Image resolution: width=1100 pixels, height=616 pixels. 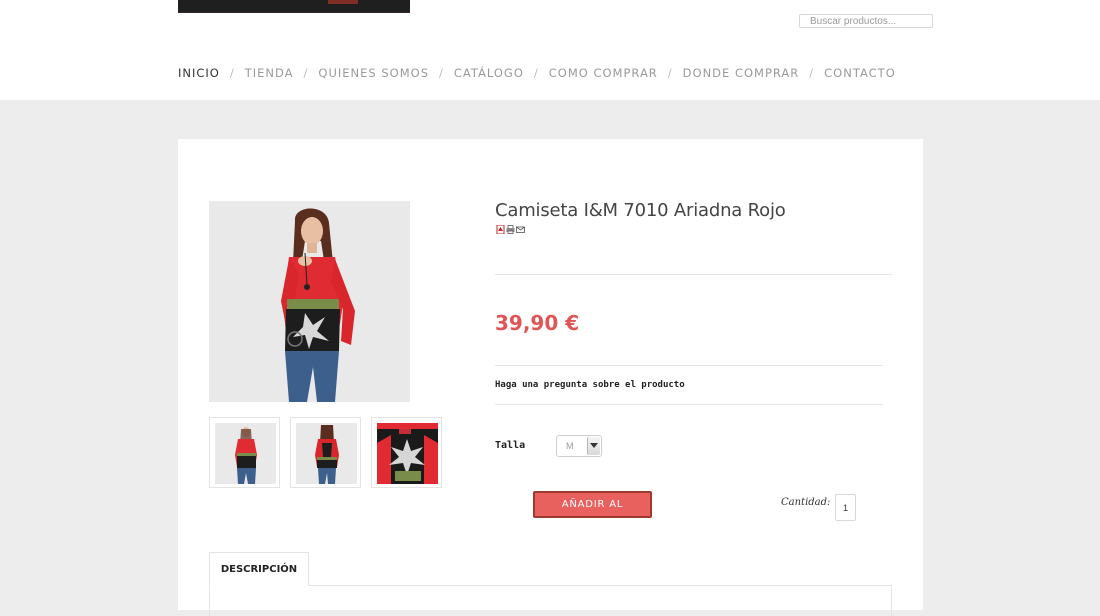 I want to click on print-icon, so click(x=510, y=229).